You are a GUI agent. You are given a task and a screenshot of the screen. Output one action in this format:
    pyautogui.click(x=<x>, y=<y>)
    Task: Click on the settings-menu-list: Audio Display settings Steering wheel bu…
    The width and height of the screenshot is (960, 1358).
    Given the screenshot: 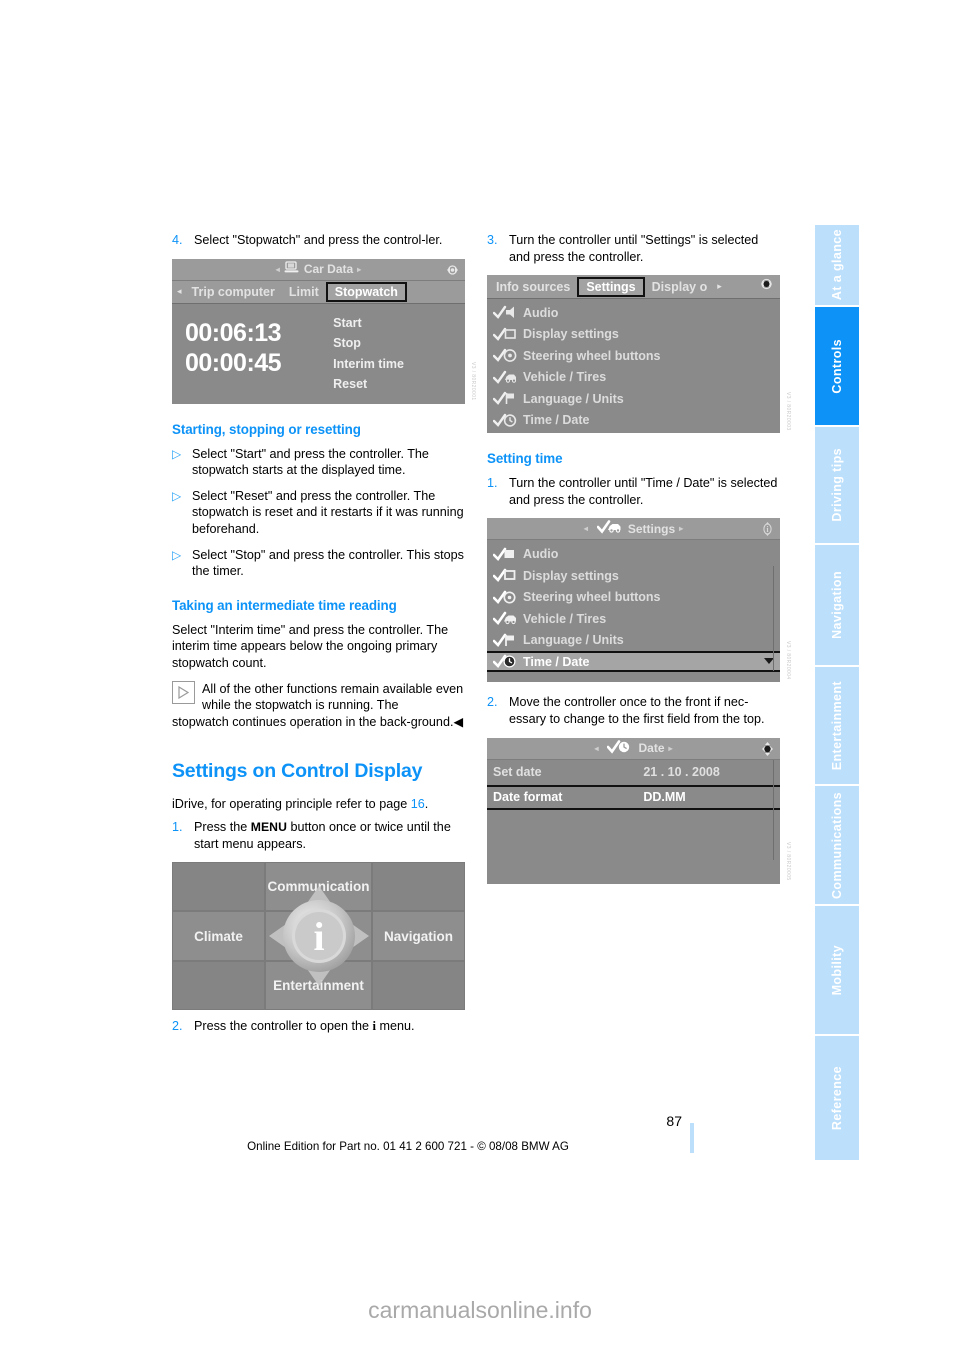 What is the action you would take?
    pyautogui.click(x=633, y=366)
    